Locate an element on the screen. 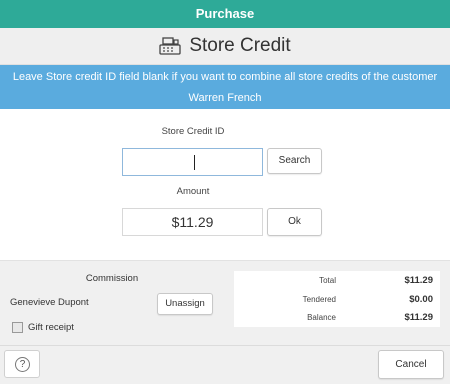 This screenshot has width=450, height=384. page-header: Store Credit is located at coordinates (225, 46).